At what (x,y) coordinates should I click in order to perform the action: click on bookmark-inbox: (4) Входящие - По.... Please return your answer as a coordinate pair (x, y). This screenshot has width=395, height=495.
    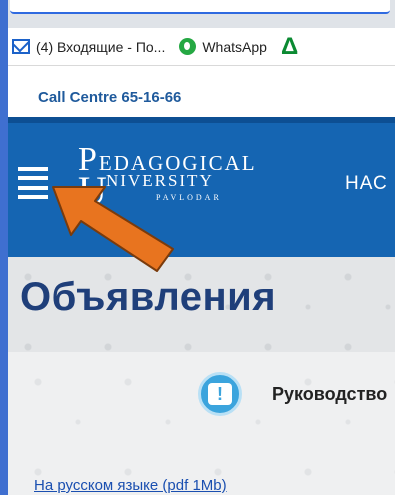
    Looking at the image, I should click on (88, 47).